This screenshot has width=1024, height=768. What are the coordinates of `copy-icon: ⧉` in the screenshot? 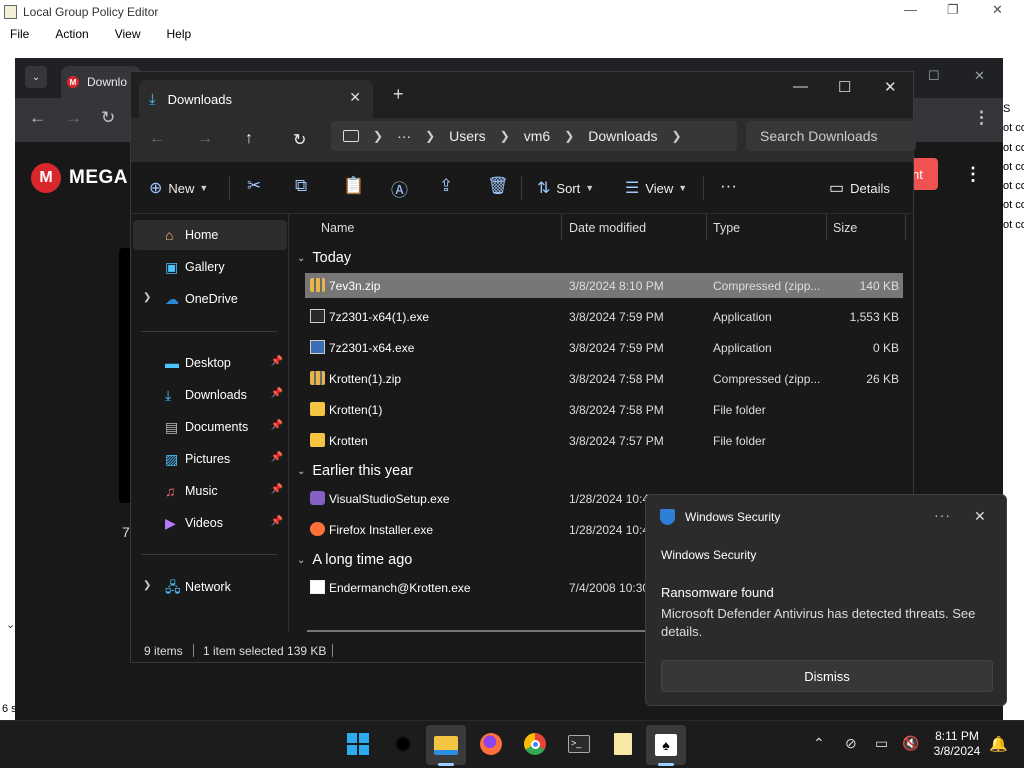 It's located at (301, 186).